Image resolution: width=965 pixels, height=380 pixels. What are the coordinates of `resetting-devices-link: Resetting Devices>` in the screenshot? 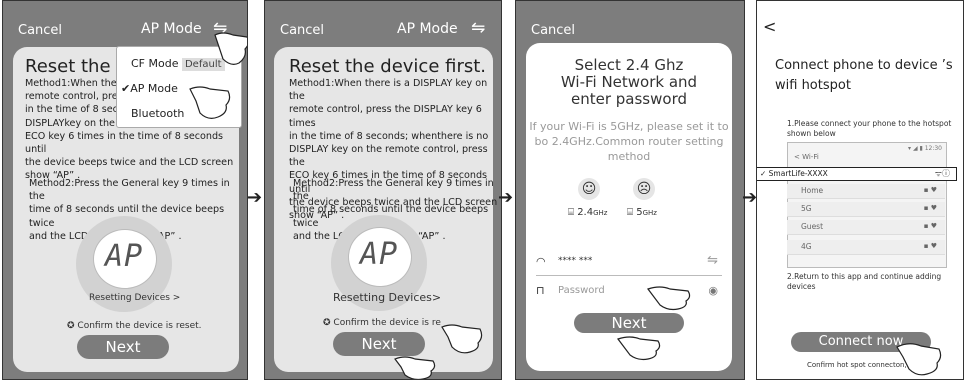 It's located at (387, 297).